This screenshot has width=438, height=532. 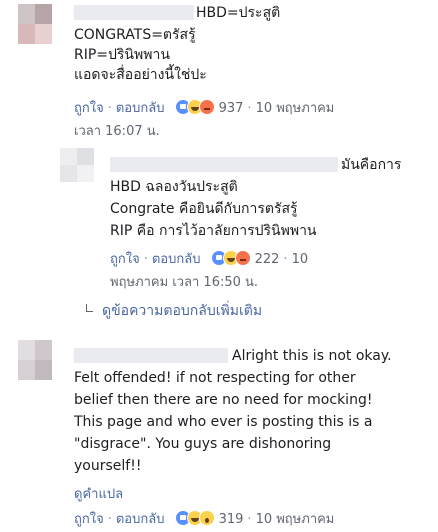 What do you see at coordinates (184, 282) in the screenshot?
I see `comment-time: พฤษภาคม เวลา 16:50 น.` at bounding box center [184, 282].